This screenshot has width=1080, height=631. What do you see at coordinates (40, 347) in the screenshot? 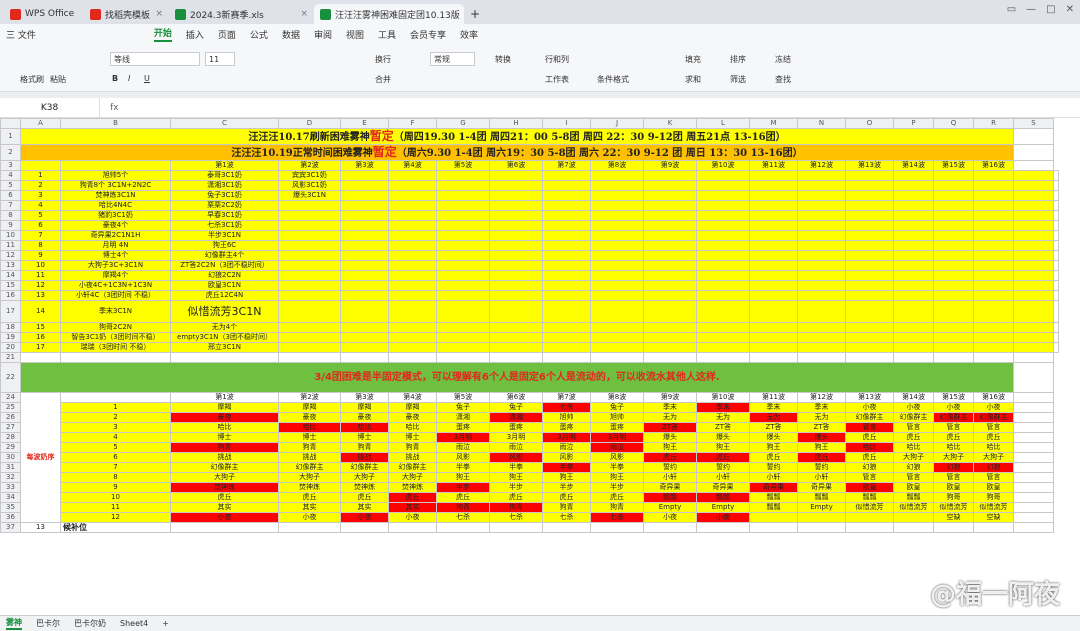
I see `list-index: 17` at bounding box center [40, 347].